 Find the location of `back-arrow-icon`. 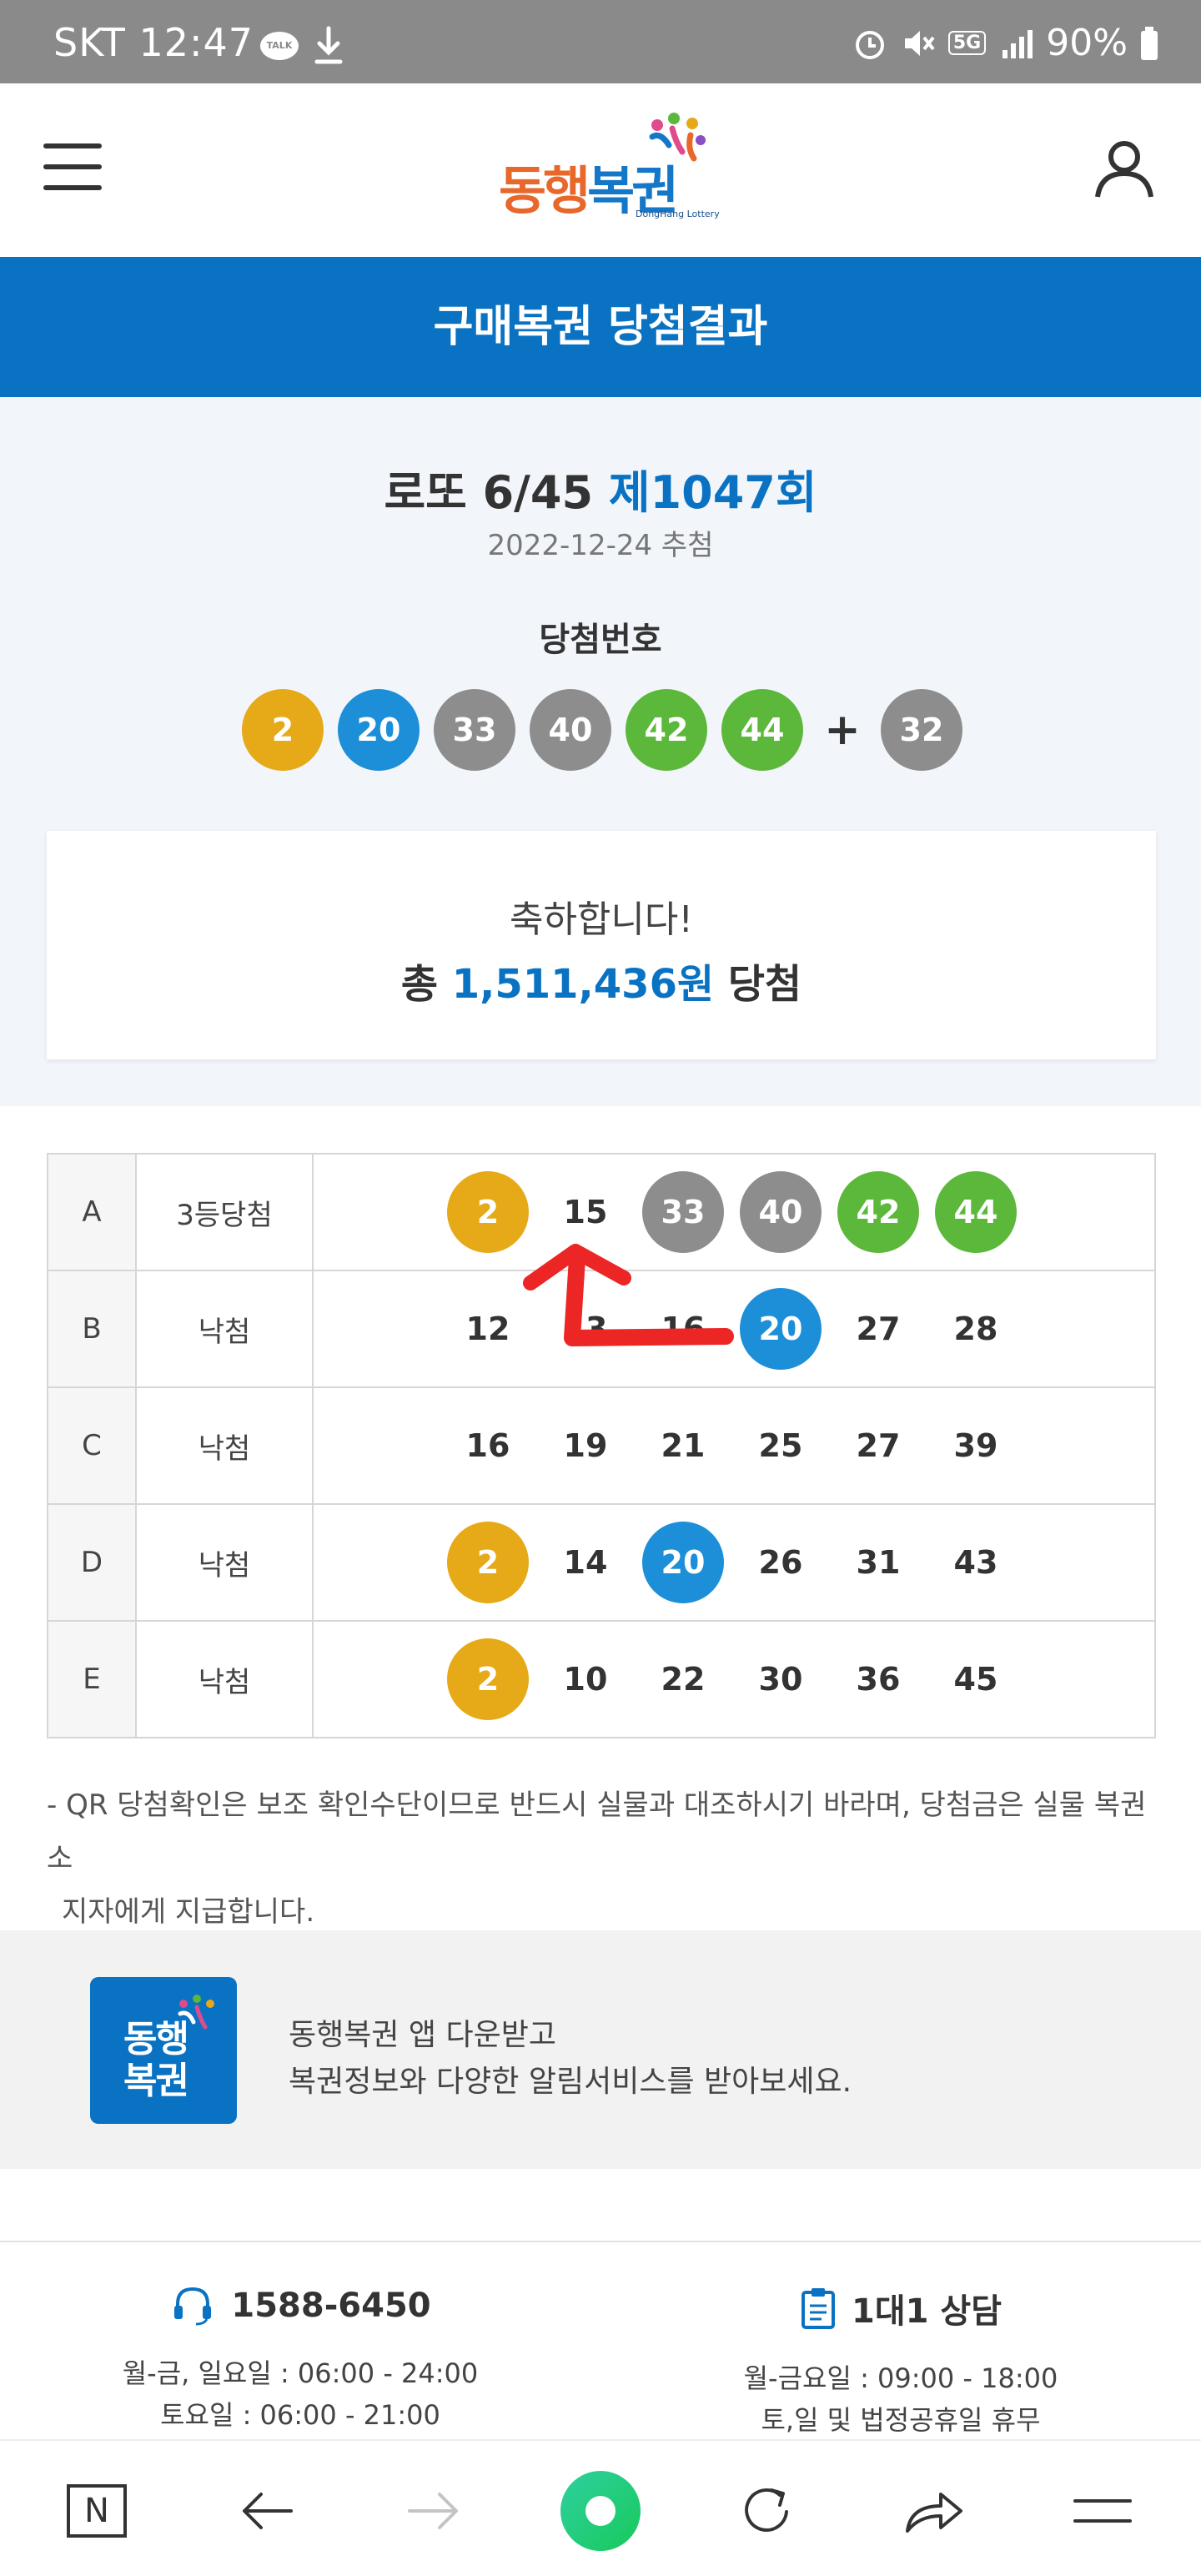

back-arrow-icon is located at coordinates (268, 2511).